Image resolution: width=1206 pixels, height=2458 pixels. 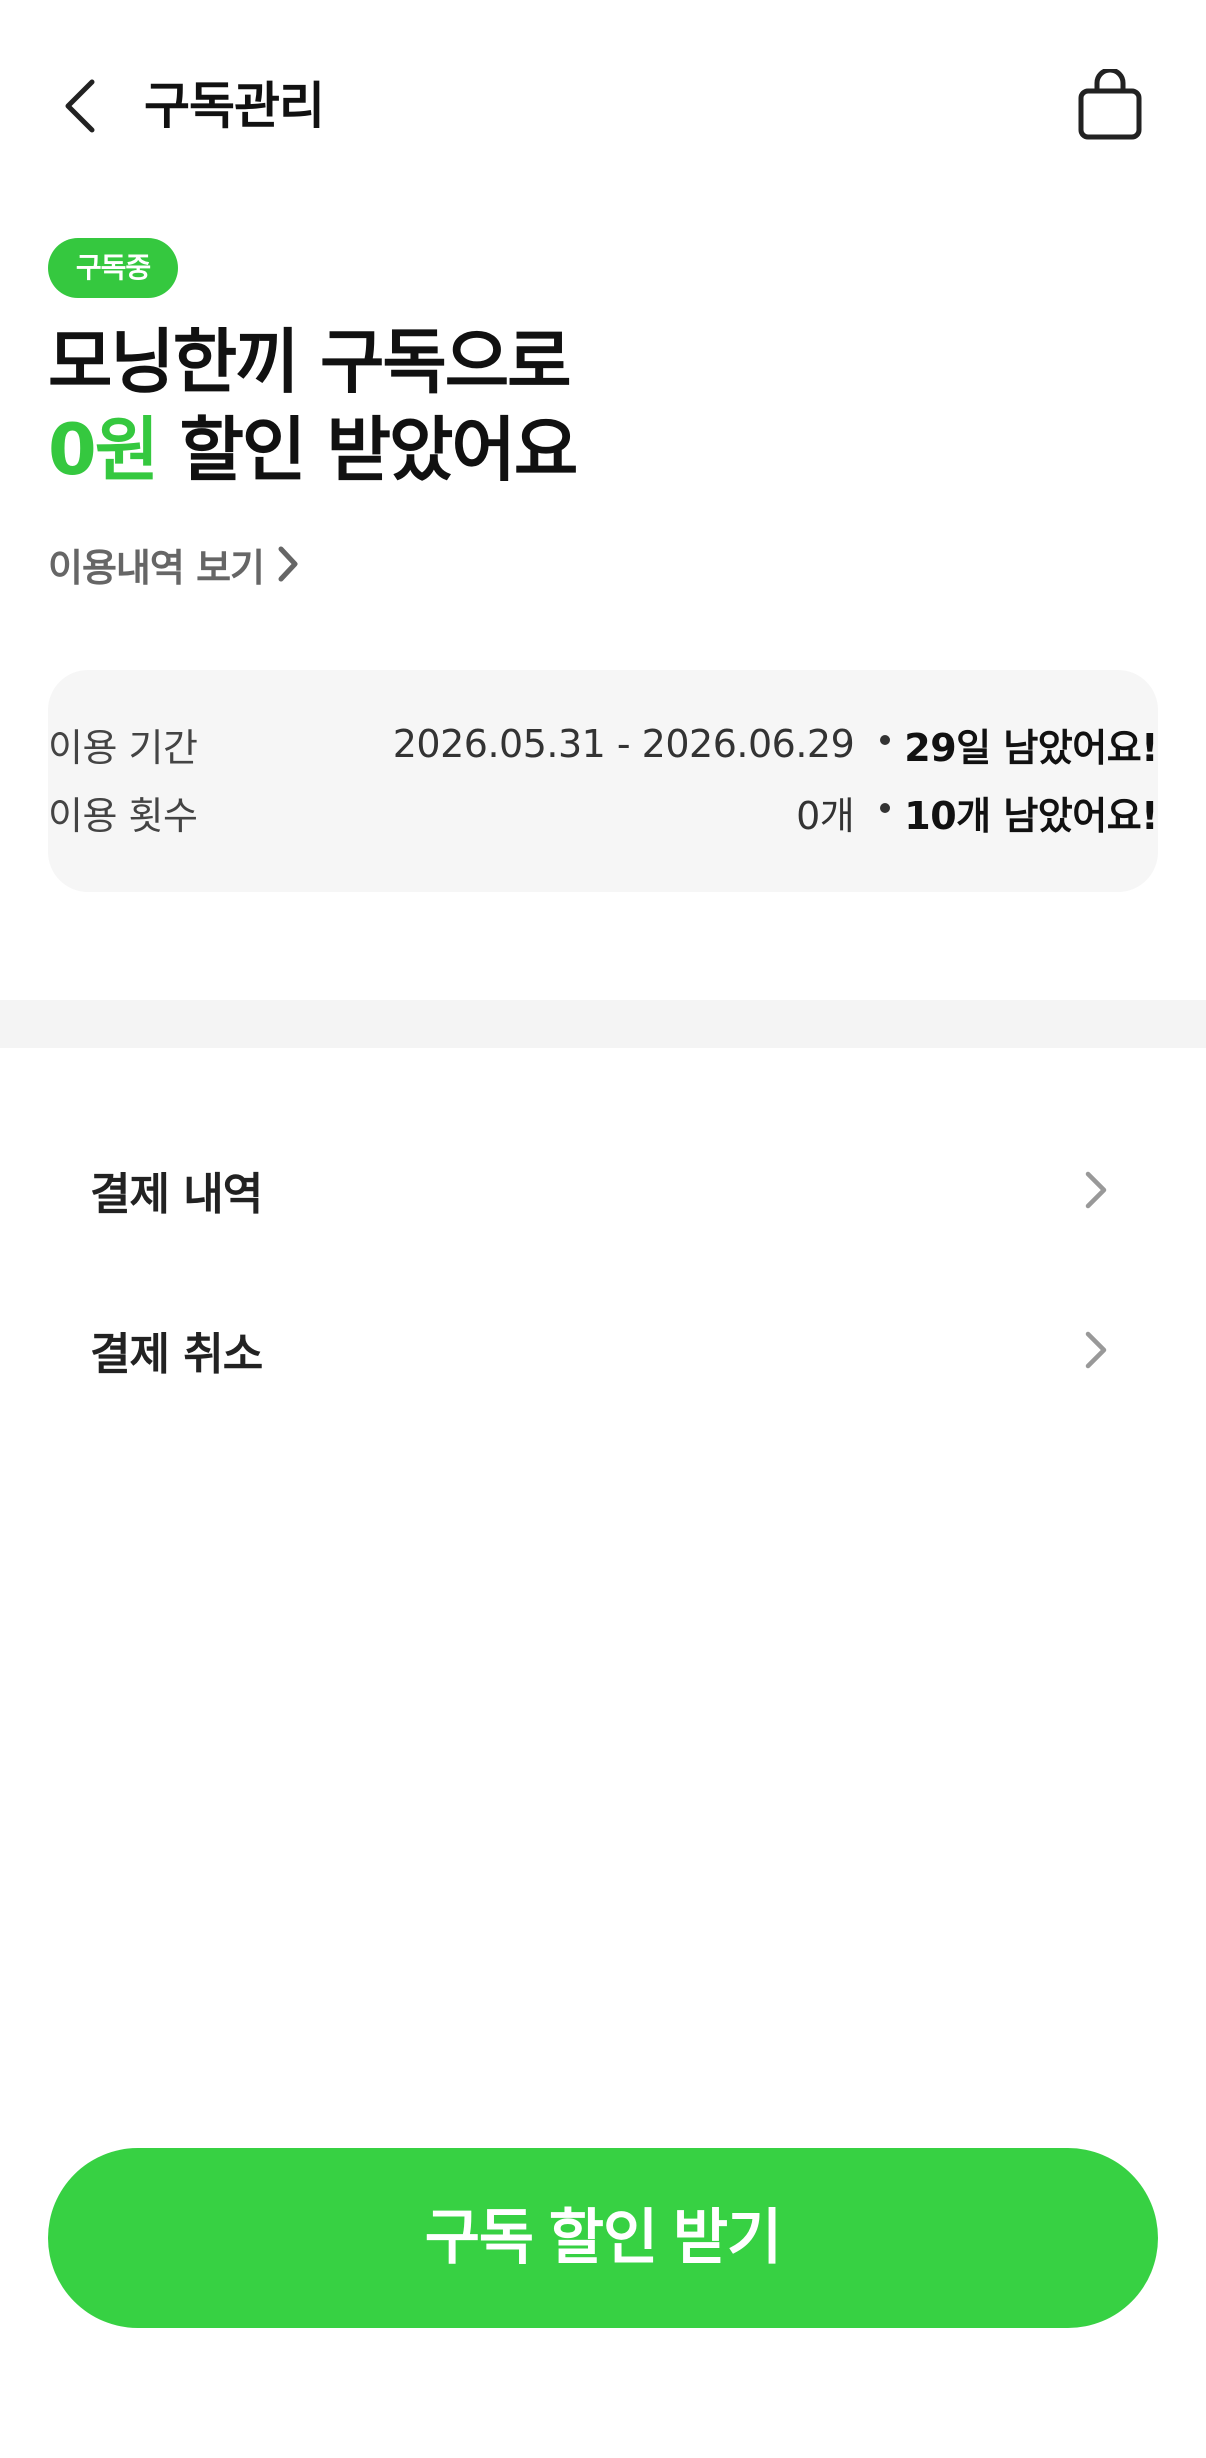 I want to click on usage-period-value: 2026.05.31 - 2026.06.29, so click(x=623, y=744).